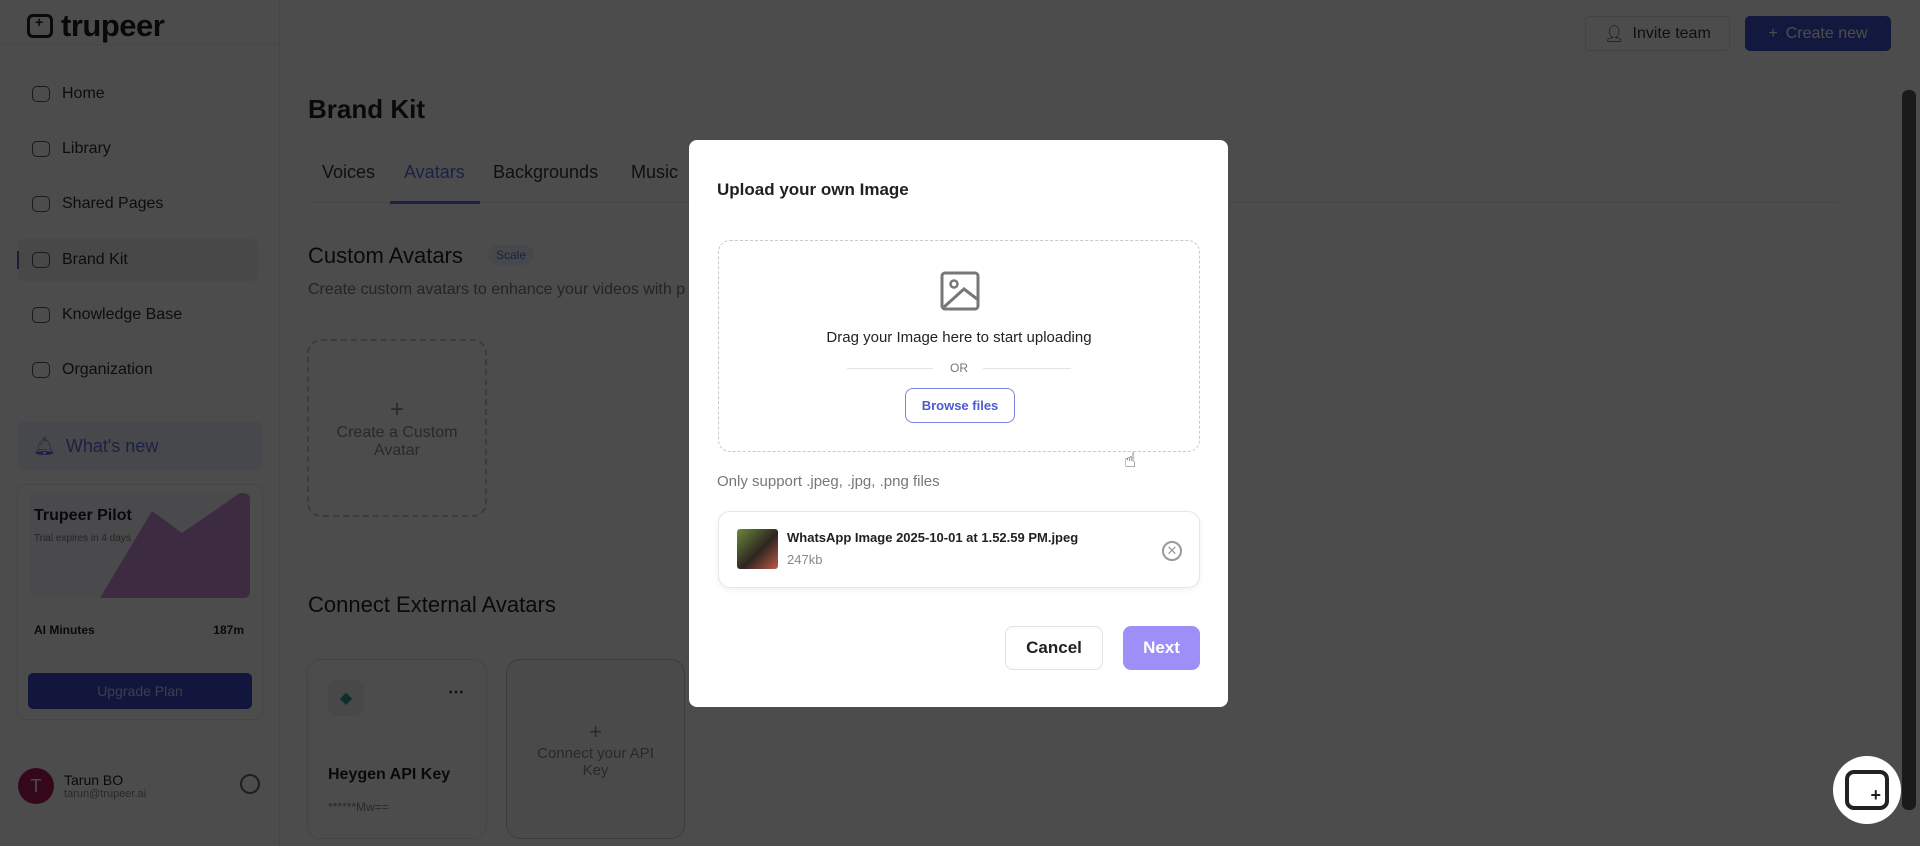 Image resolution: width=1920 pixels, height=846 pixels. I want to click on file-size: 247kb, so click(805, 559).